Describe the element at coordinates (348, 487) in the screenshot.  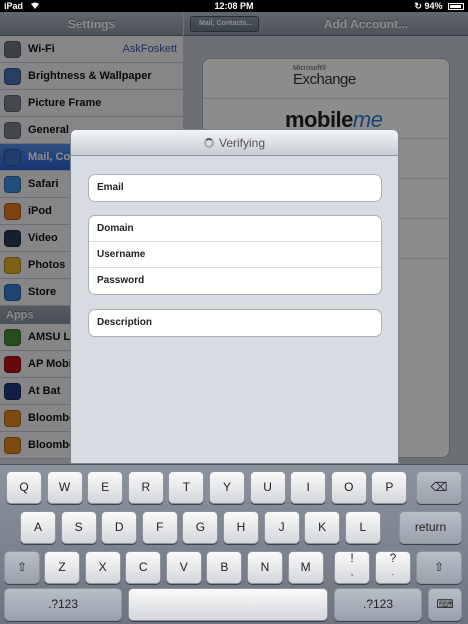
I see `key-o: O` at that location.